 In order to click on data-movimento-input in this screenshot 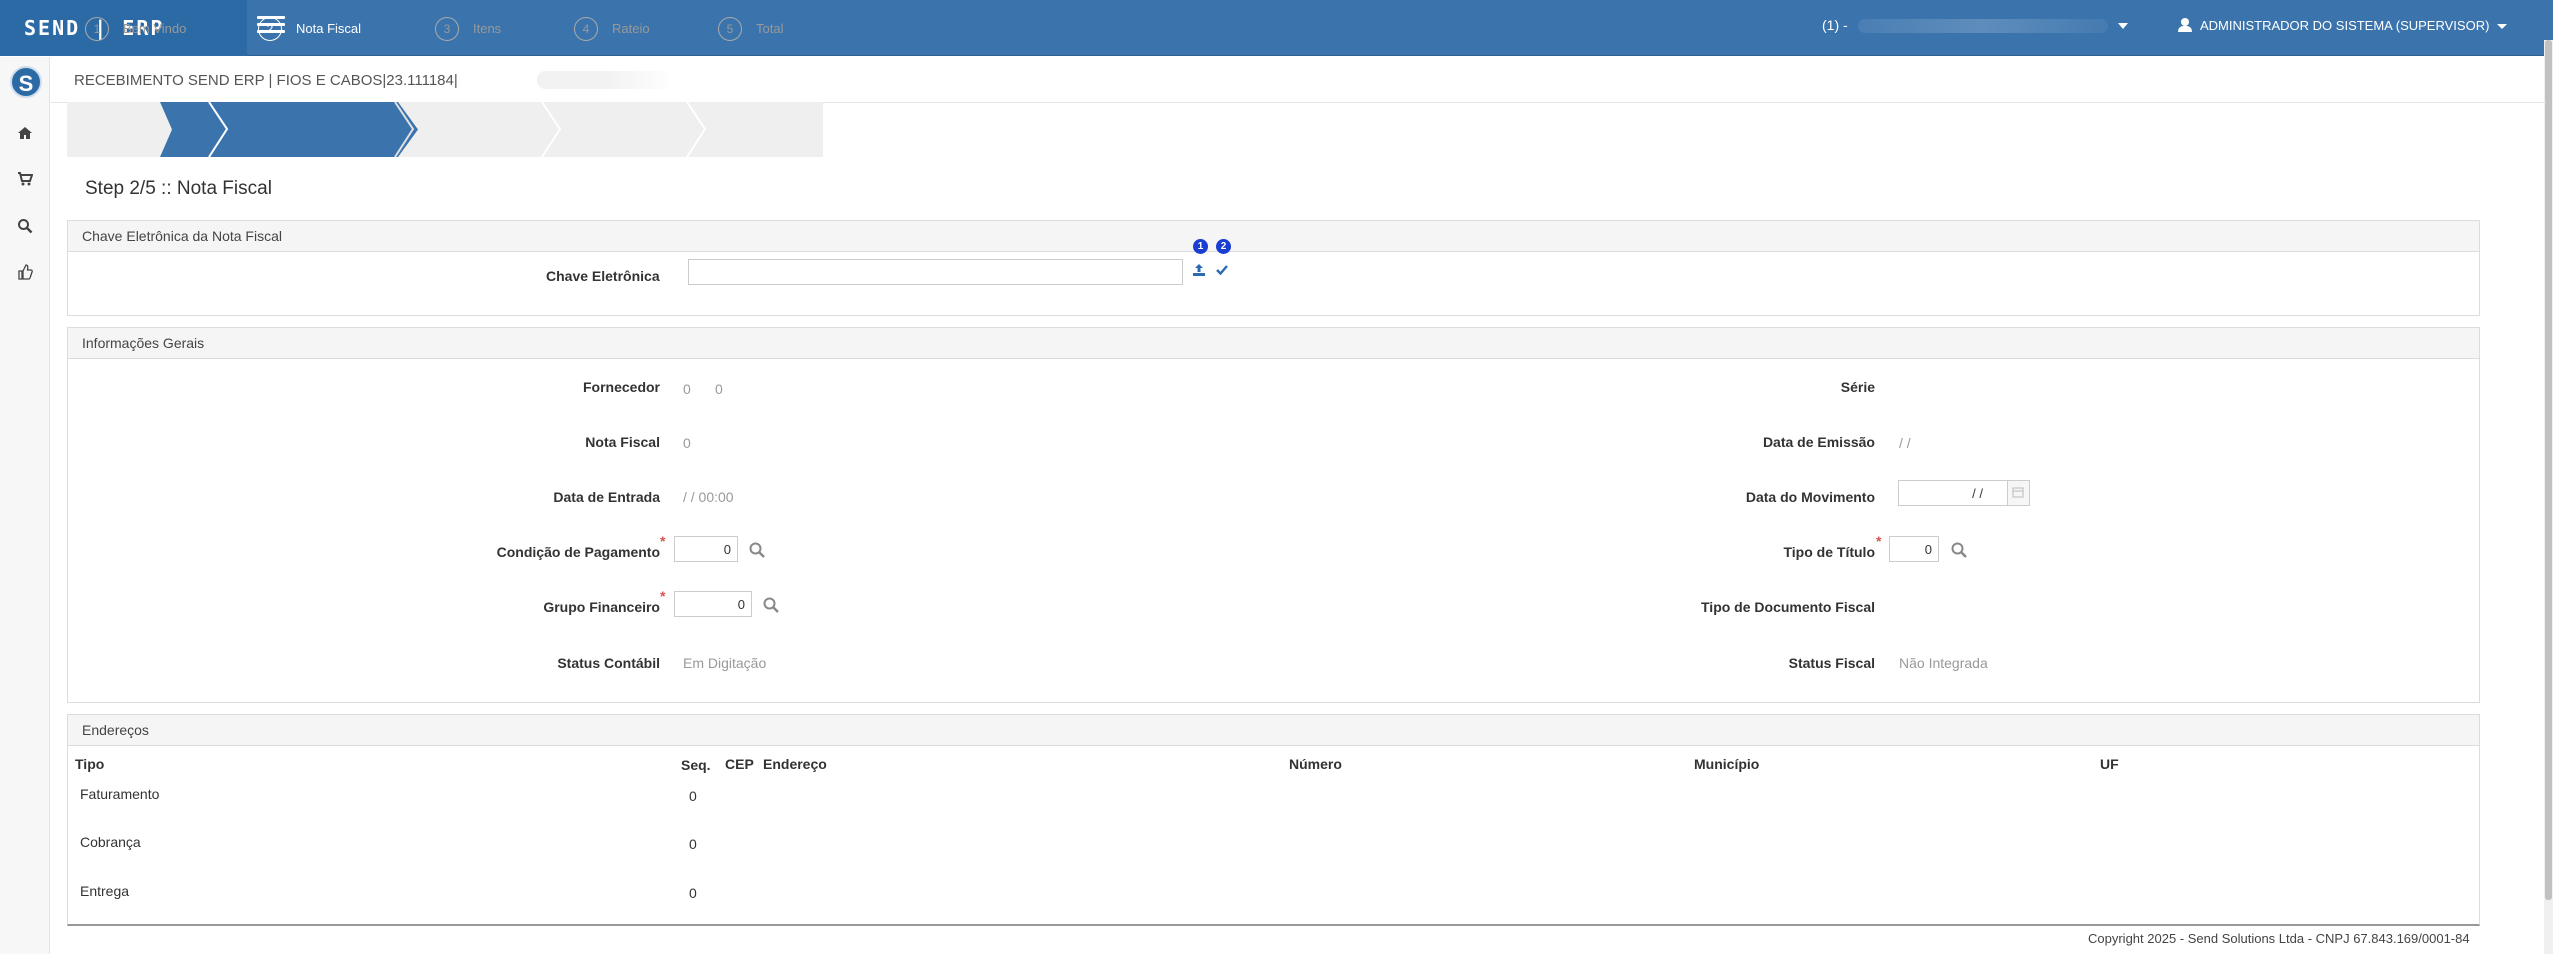, I will do `click(1953, 493)`.